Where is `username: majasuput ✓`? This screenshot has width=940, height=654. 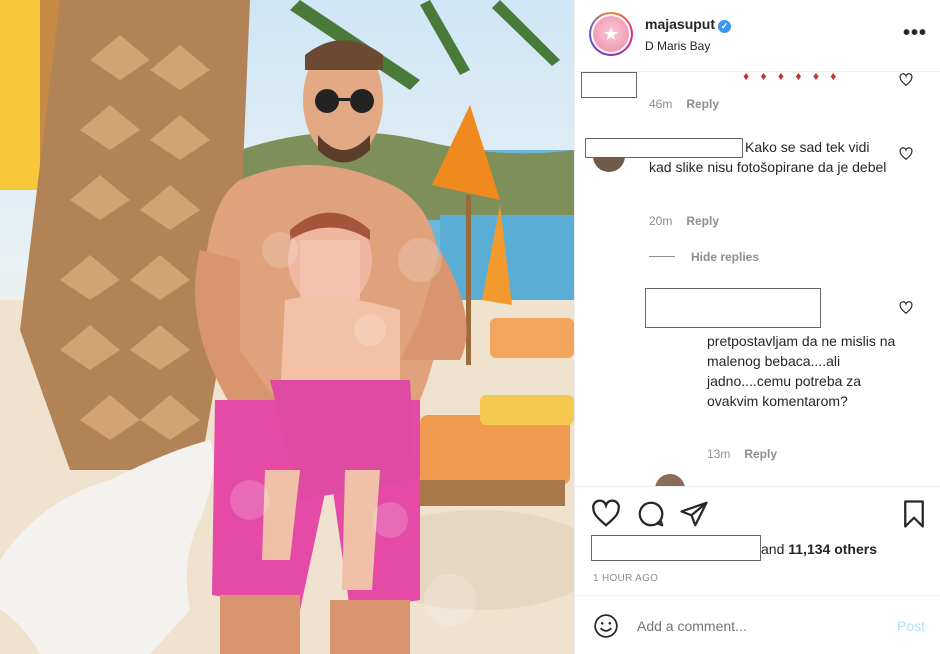 username: majasuput ✓ is located at coordinates (688, 24).